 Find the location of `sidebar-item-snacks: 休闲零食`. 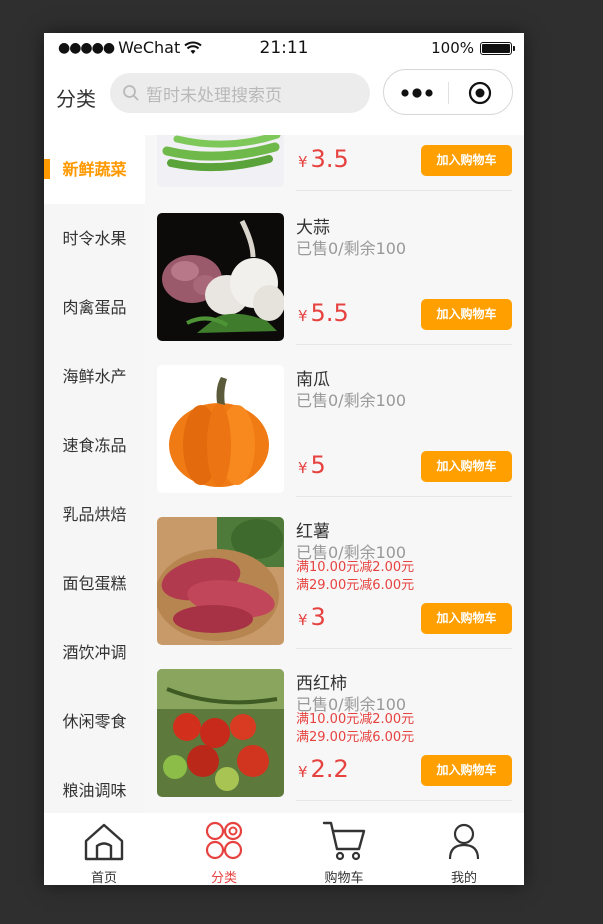

sidebar-item-snacks: 休闲零食 is located at coordinates (94, 721).